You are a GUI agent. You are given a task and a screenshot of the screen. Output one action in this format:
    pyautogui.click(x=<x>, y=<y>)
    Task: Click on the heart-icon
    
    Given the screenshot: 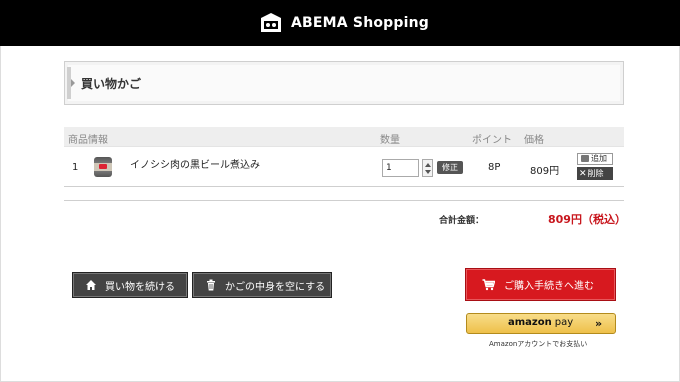 What is the action you would take?
    pyautogui.click(x=585, y=158)
    